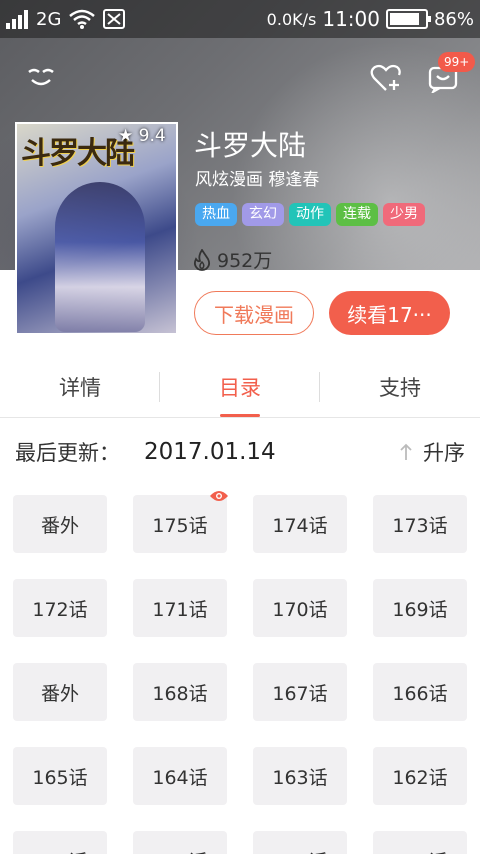 The image size is (480, 854). I want to click on continue-reading-button: 续看17···, so click(389, 313).